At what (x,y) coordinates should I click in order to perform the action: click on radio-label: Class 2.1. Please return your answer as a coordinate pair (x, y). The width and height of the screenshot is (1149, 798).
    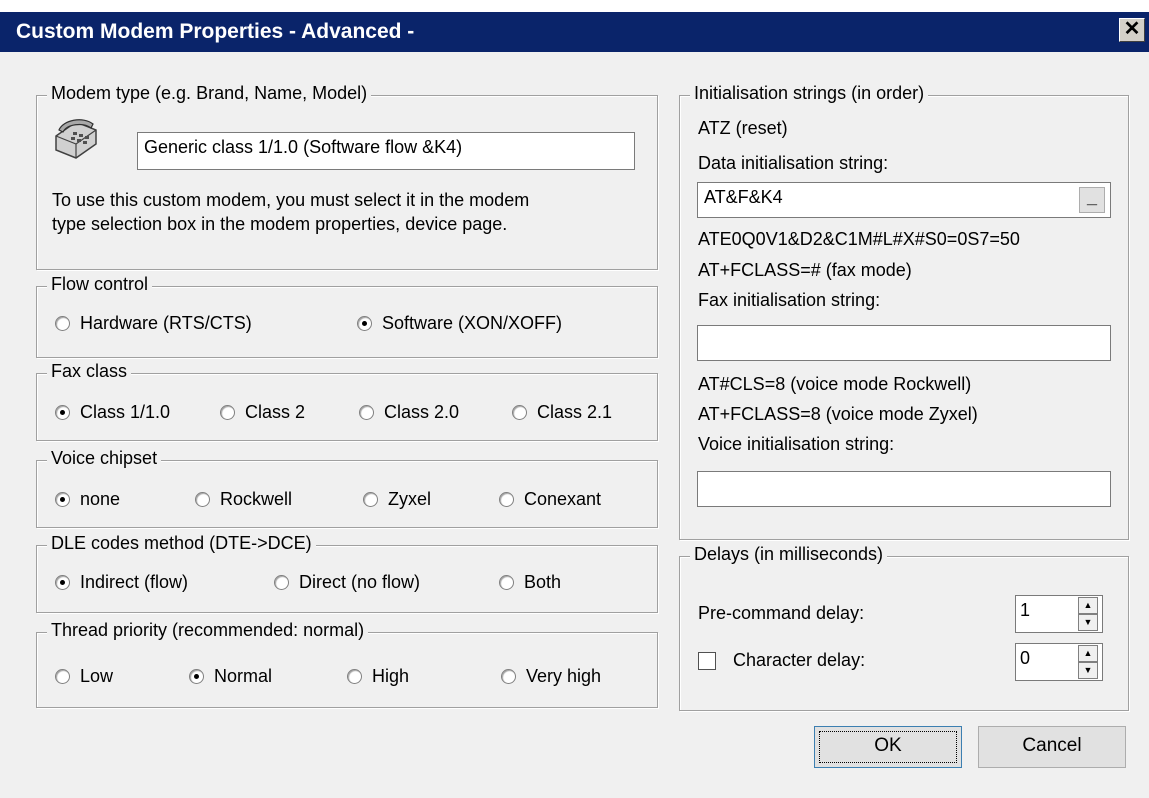
    Looking at the image, I should click on (575, 412).